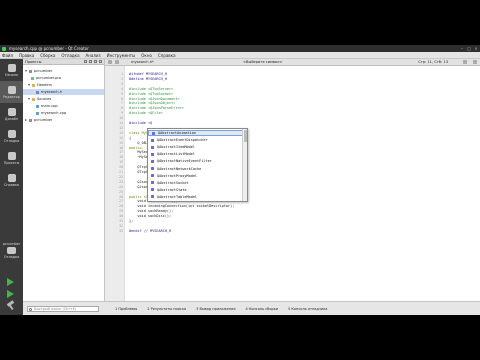 The width and height of the screenshot is (480, 360). Describe the element at coordinates (44, 99) in the screenshot. I see `tree-item-label: Sources` at that location.